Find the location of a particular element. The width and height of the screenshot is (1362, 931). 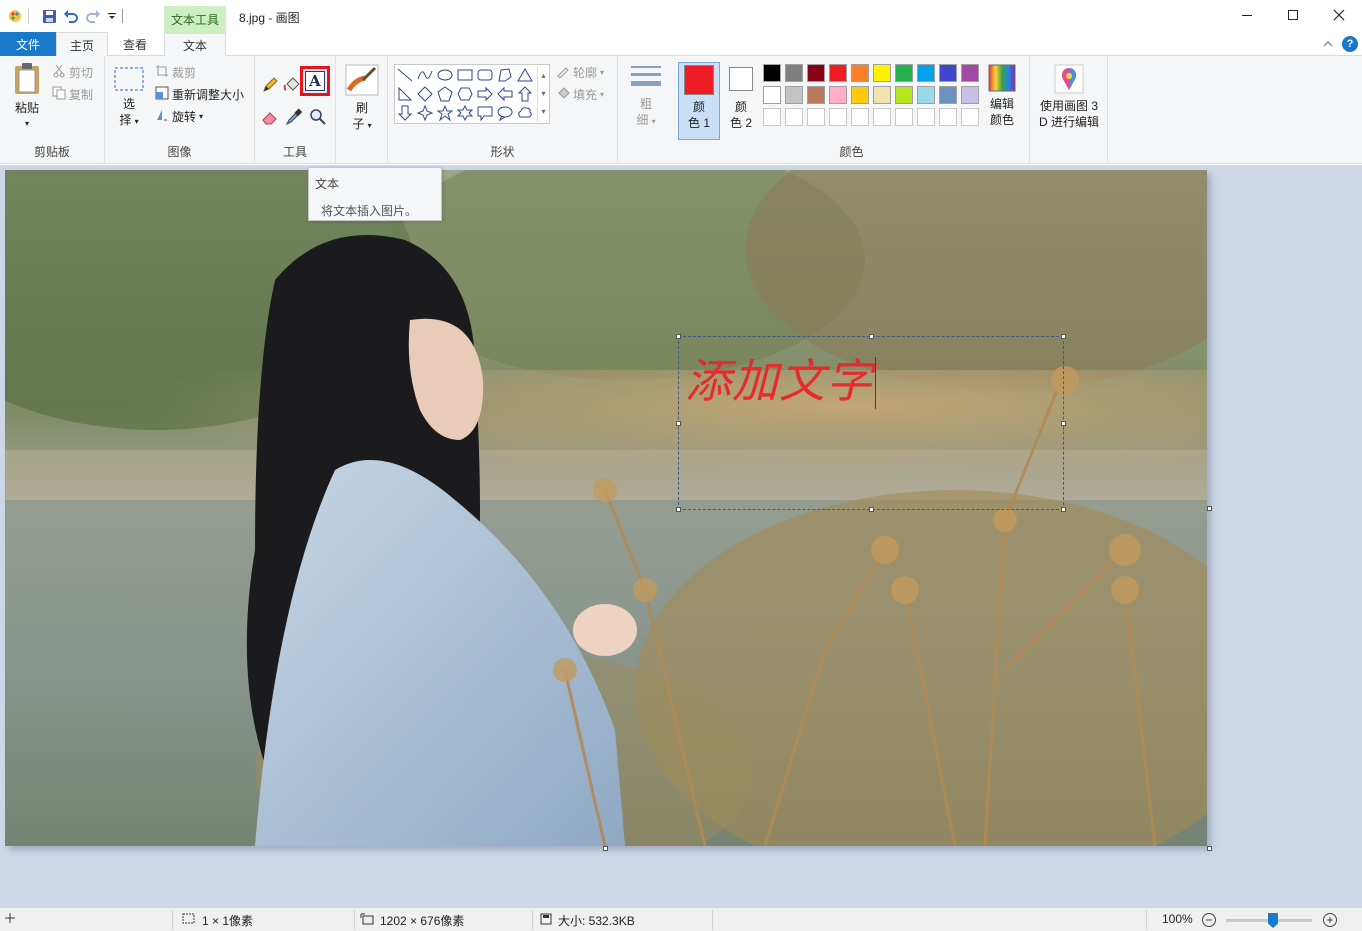

edit-with-paint3d-button: 使用画图 3 D 进行编辑 is located at coordinates (1069, 97).